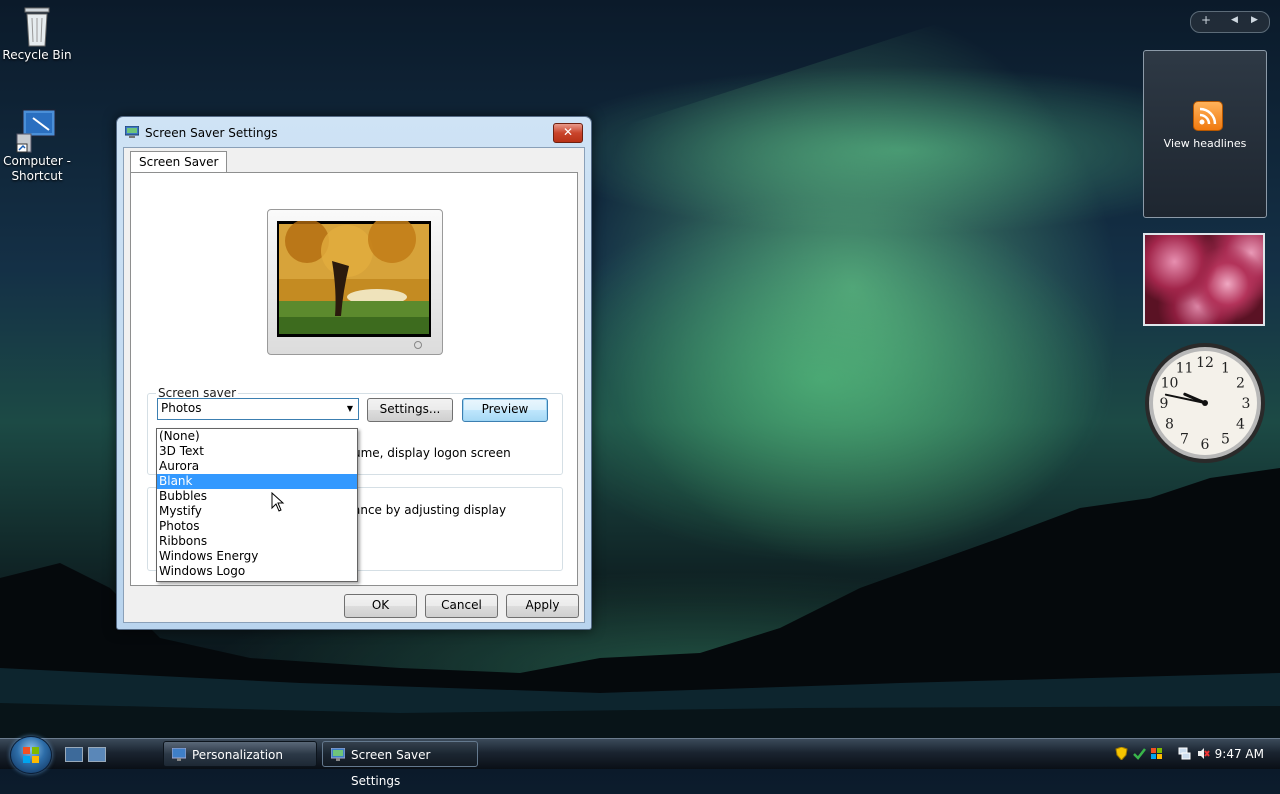 This screenshot has width=1280, height=794. Describe the element at coordinates (338, 754) in the screenshot. I see `screen-saver-settings-icon` at that location.